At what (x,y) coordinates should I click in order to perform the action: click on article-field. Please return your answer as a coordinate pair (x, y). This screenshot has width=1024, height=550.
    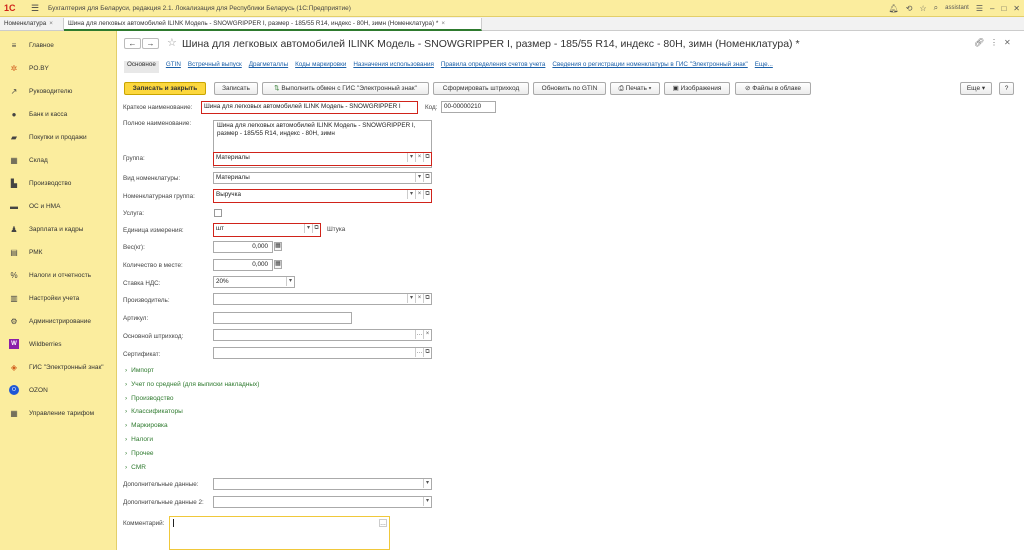
    Looking at the image, I should click on (282, 318).